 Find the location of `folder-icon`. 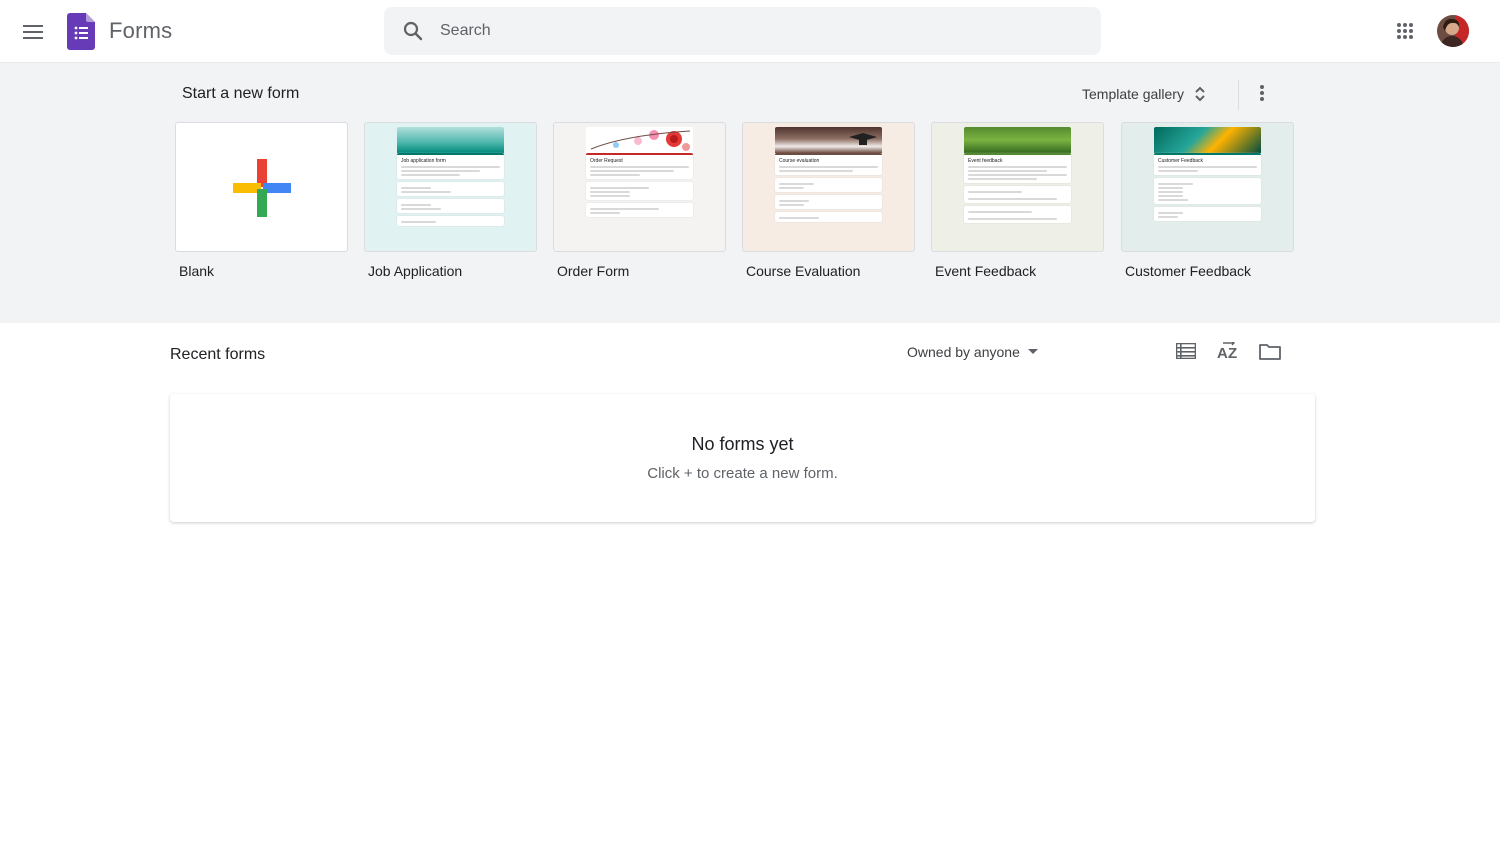

folder-icon is located at coordinates (1270, 351).